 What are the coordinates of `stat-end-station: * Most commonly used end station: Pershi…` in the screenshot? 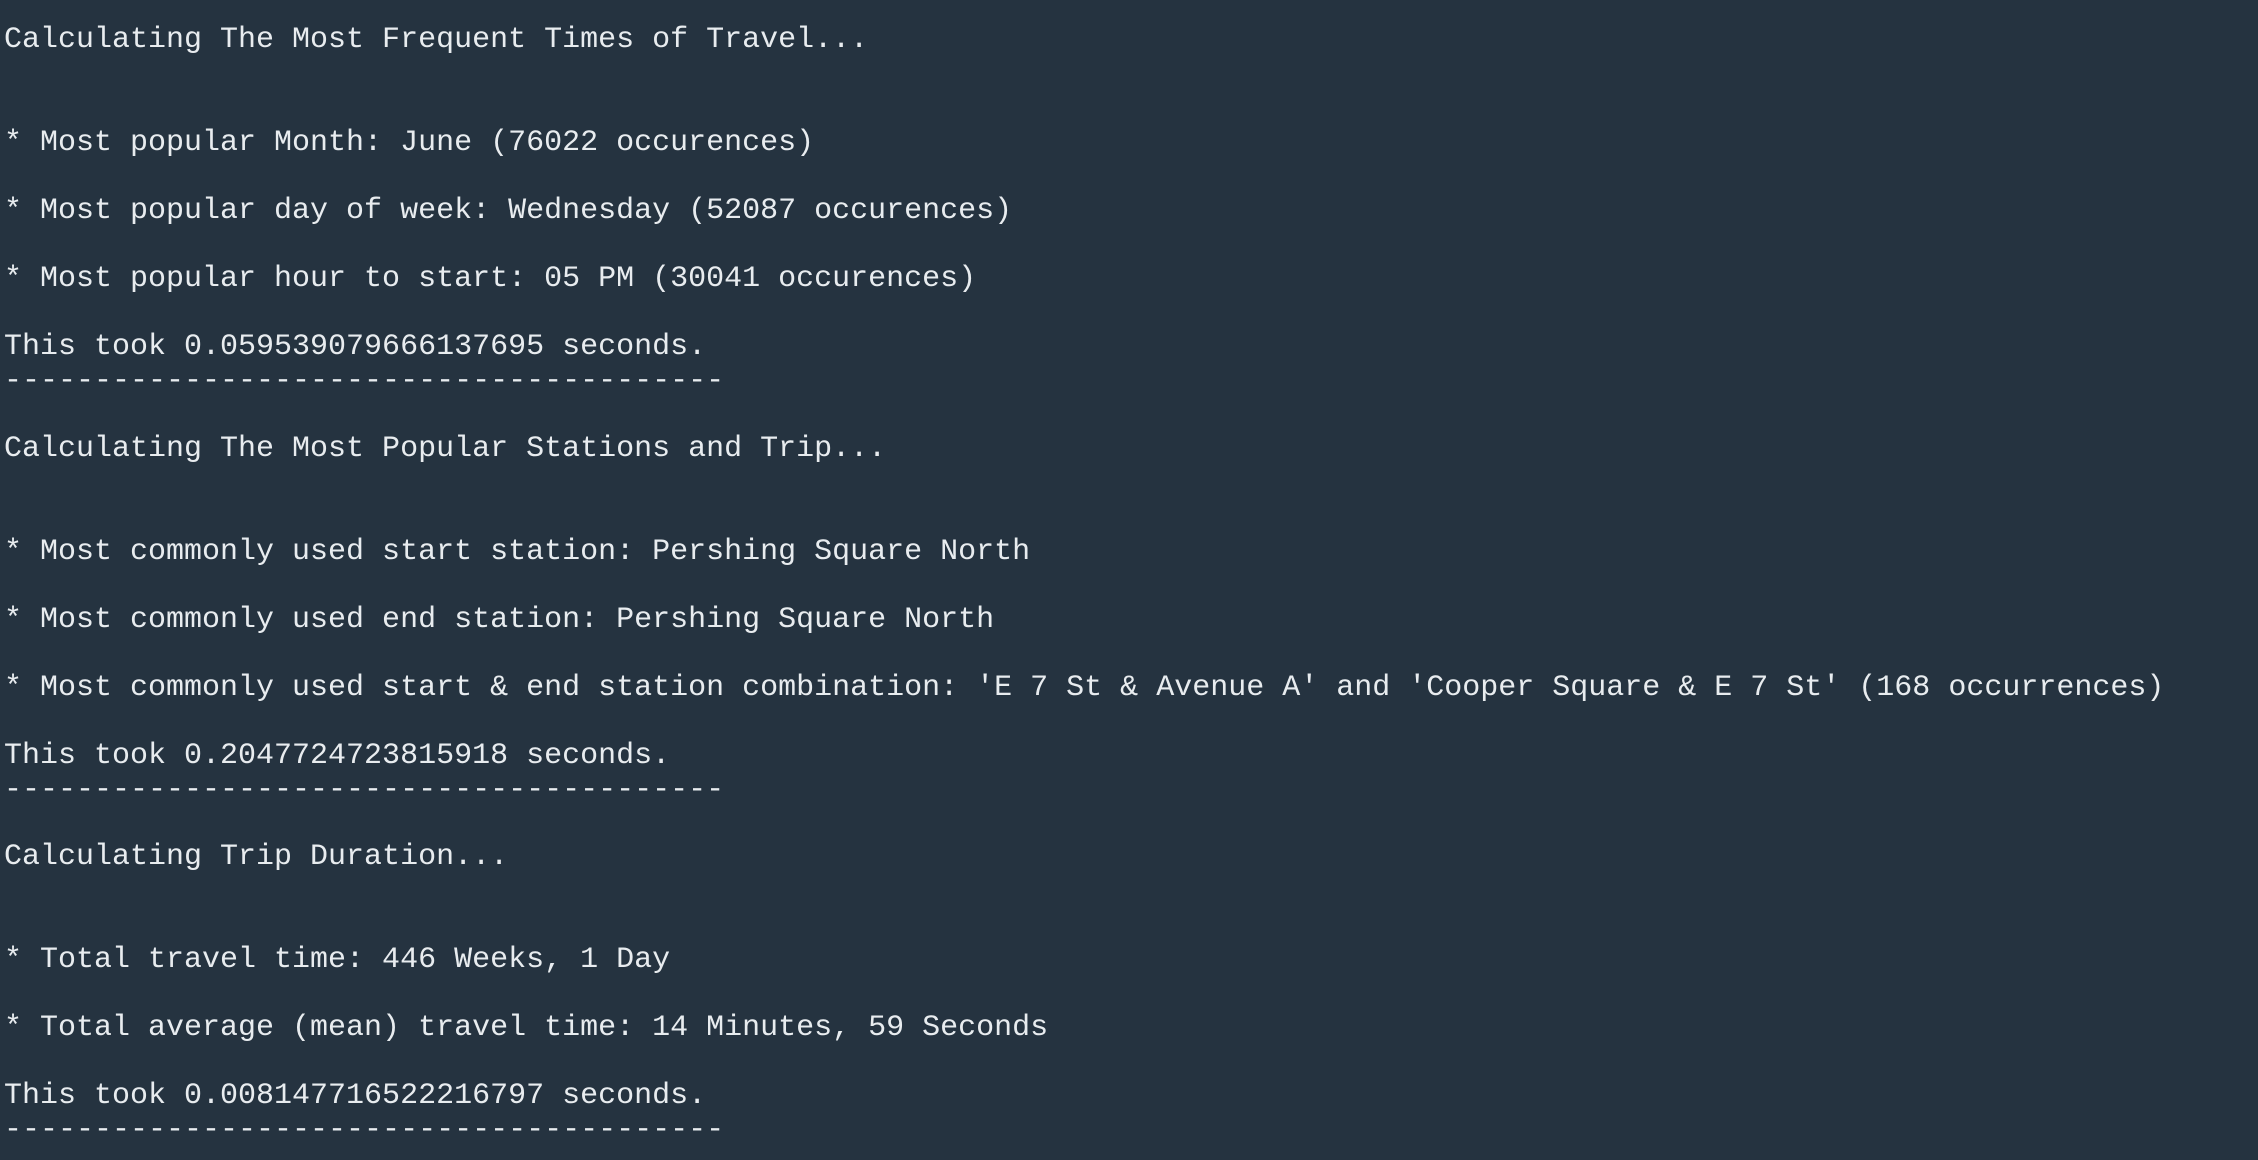 It's located at (499, 620).